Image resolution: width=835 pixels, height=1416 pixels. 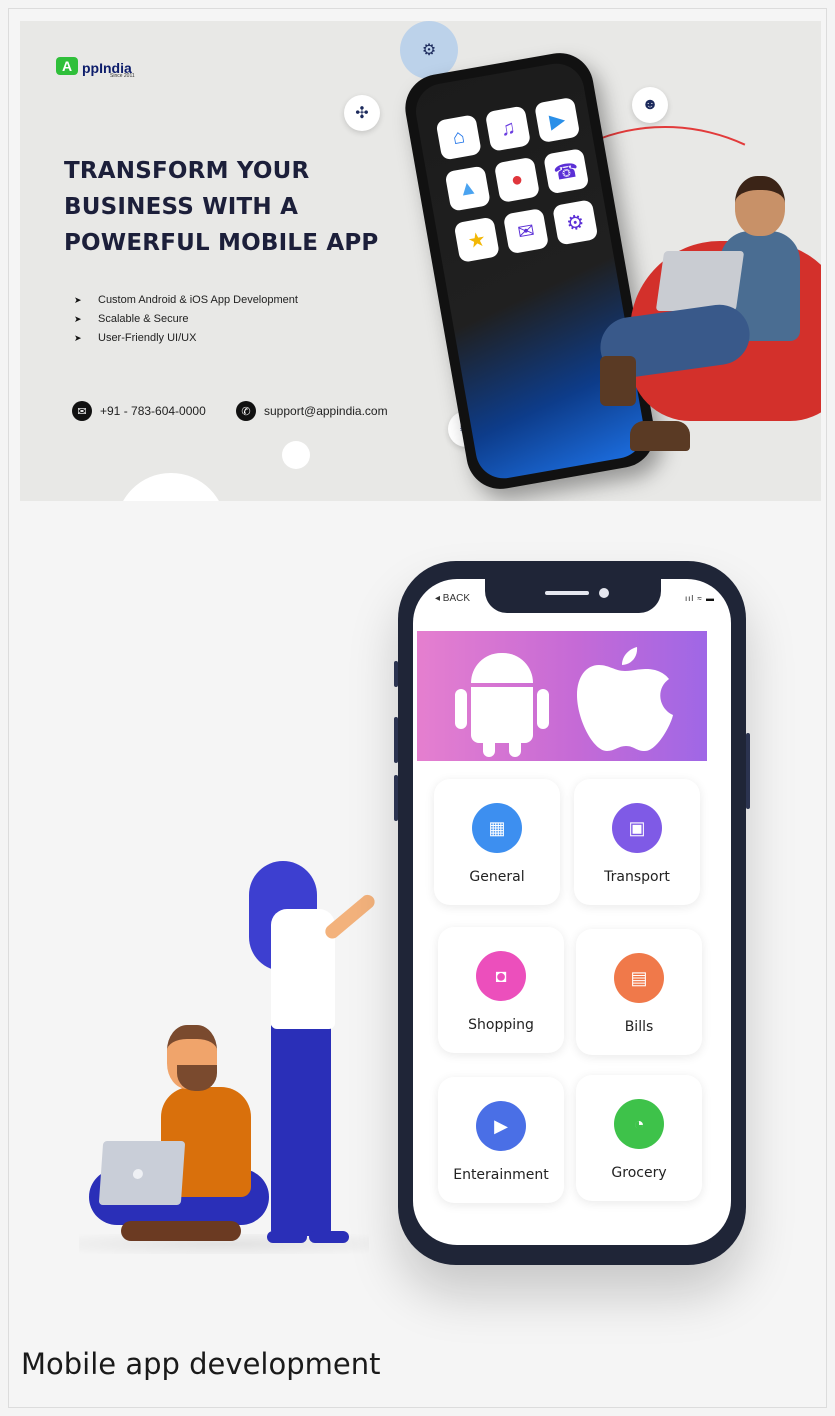 What do you see at coordinates (604, 593) in the screenshot?
I see `camera` at bounding box center [604, 593].